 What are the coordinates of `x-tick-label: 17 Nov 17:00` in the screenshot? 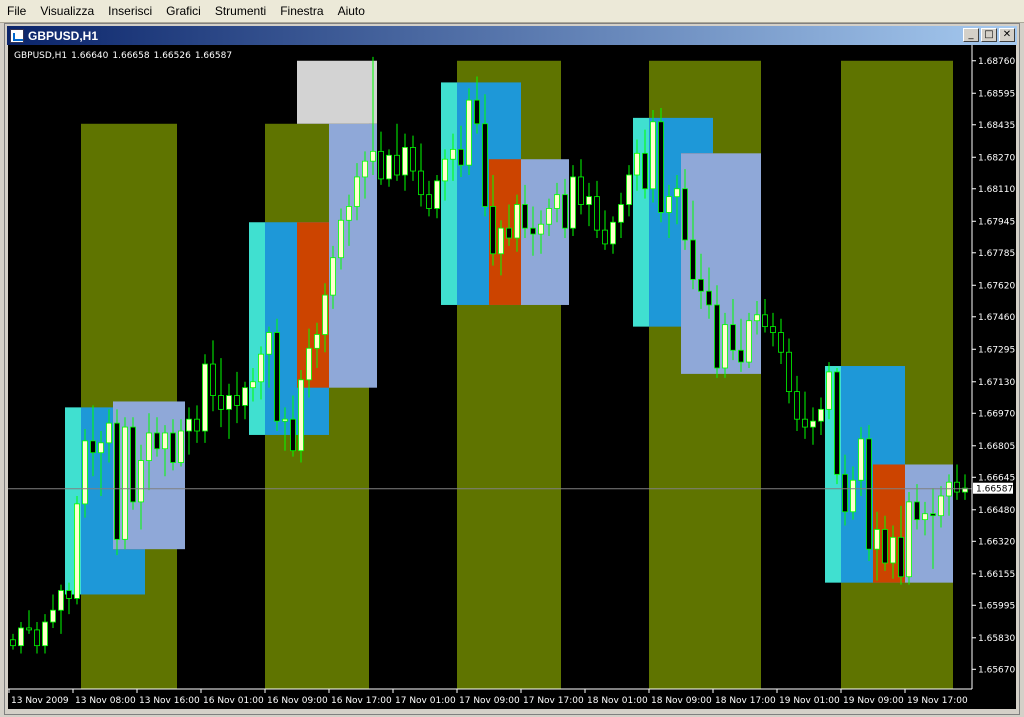 It's located at (553, 701).